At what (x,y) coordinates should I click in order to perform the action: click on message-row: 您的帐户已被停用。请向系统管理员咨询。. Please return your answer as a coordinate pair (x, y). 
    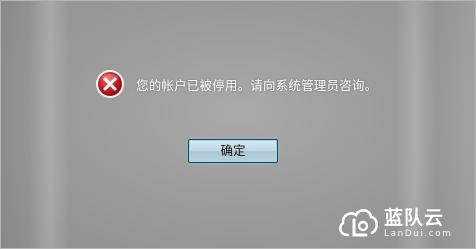
    Looking at the image, I should click on (236, 84).